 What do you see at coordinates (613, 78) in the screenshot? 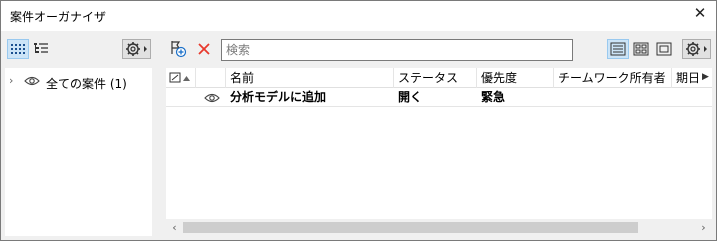
I see `column-header-owner: チームワーク所有者` at bounding box center [613, 78].